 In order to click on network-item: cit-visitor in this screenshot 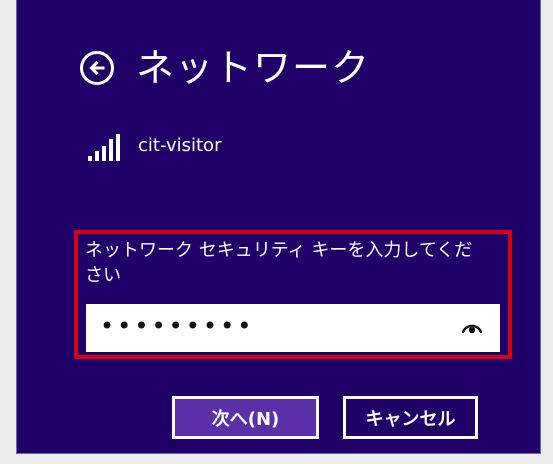, I will do `click(154, 144)`.